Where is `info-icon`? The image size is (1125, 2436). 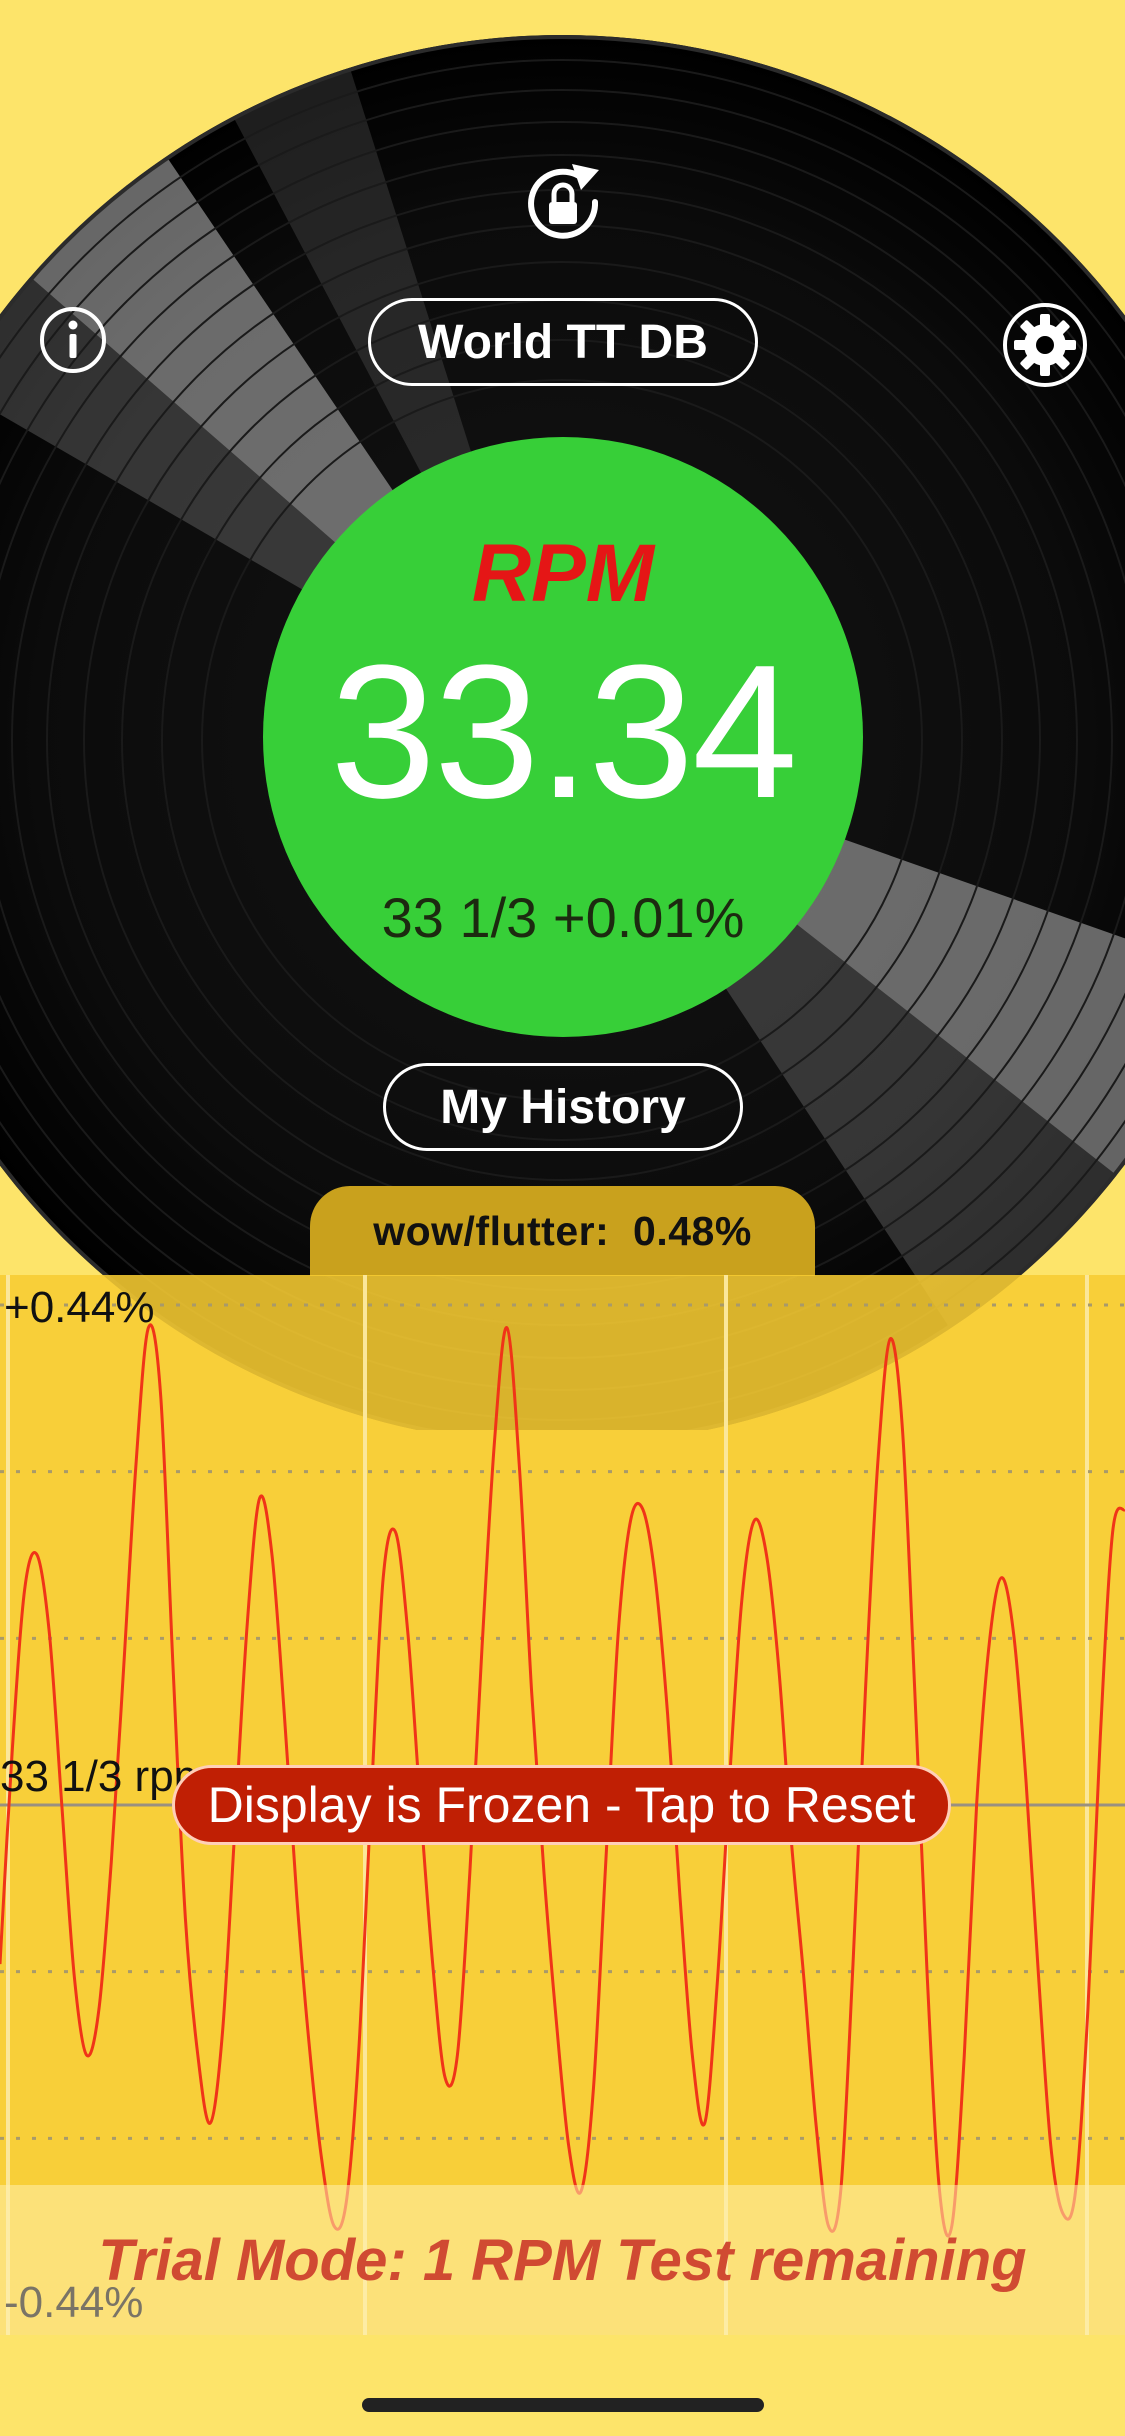
info-icon is located at coordinates (73, 340).